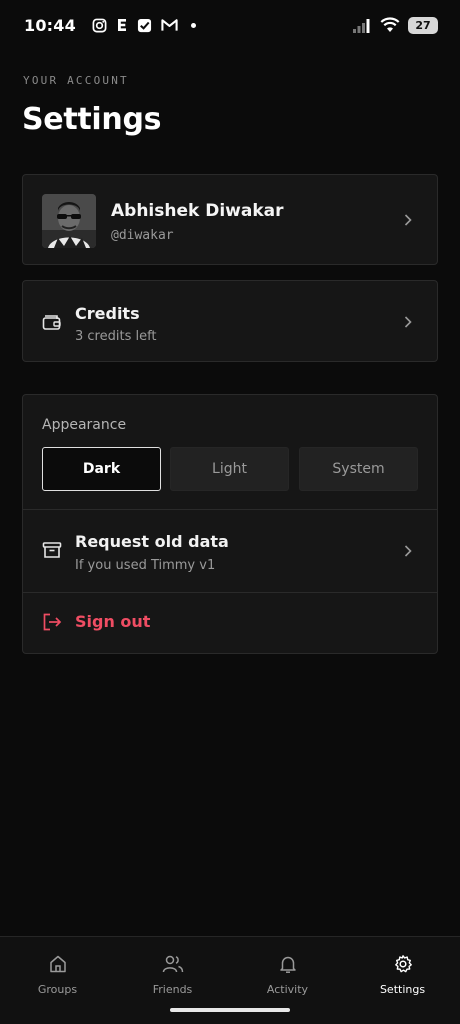 This screenshot has height=1024, width=460. Describe the element at coordinates (287, 964) in the screenshot. I see `bell-icon` at that location.